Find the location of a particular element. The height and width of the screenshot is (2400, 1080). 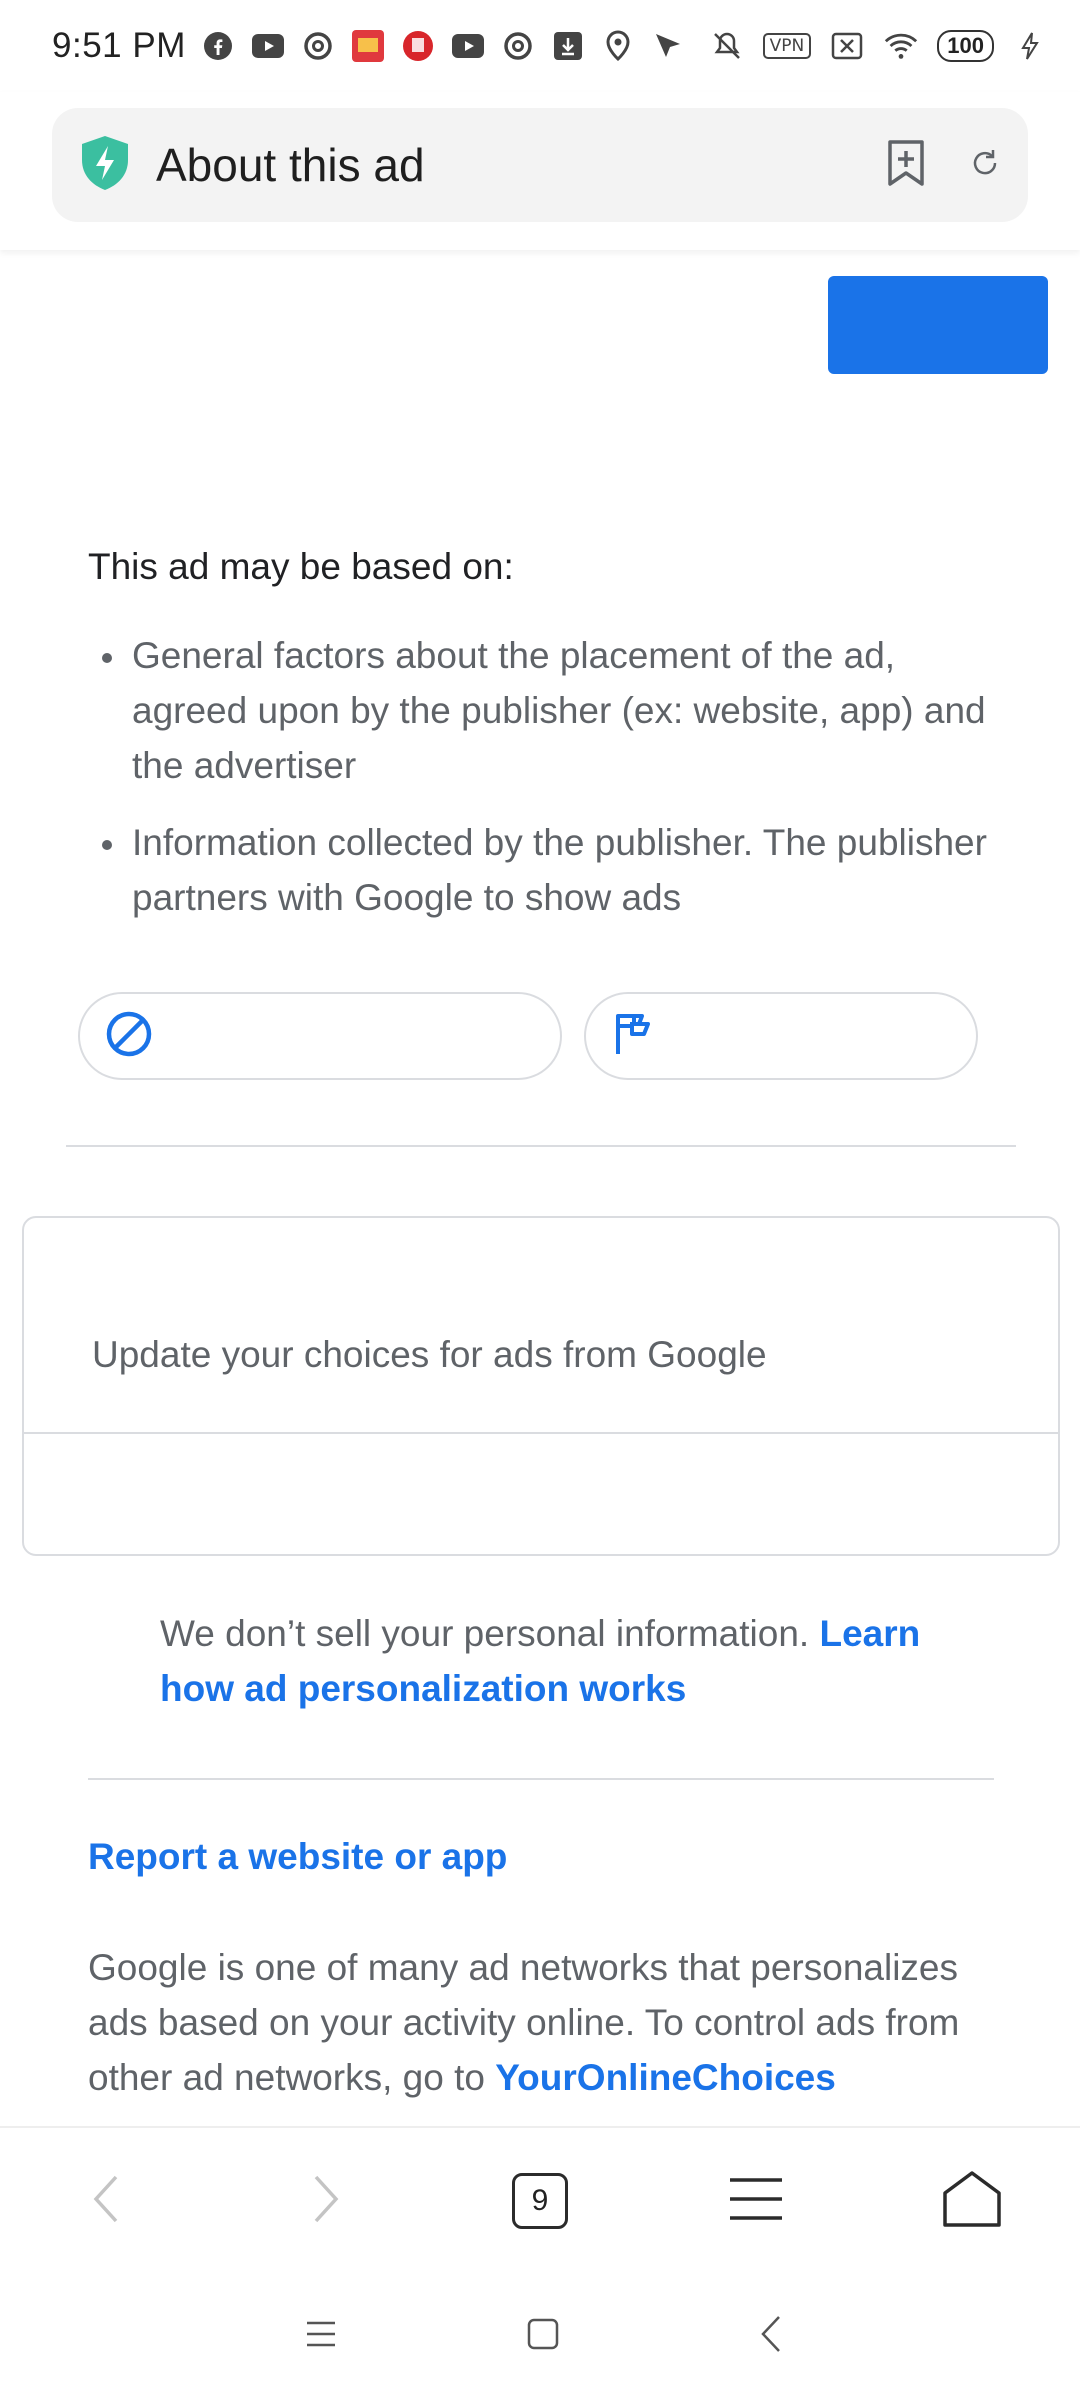

home-button is located at coordinates (972, 2201).